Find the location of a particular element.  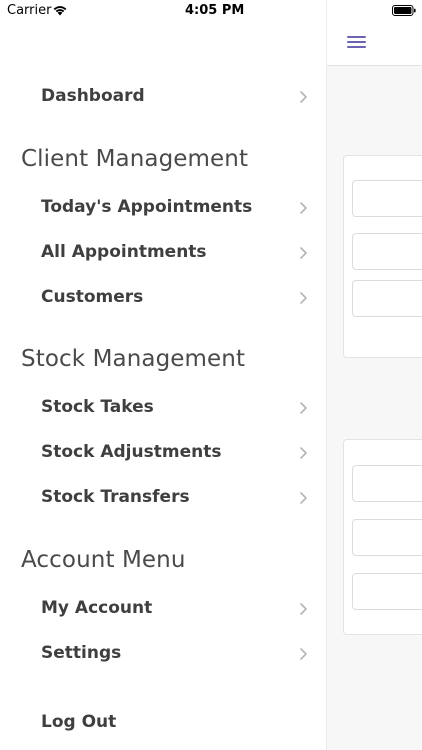

status-bar: Carrier 4:05 PM is located at coordinates (211, 11).